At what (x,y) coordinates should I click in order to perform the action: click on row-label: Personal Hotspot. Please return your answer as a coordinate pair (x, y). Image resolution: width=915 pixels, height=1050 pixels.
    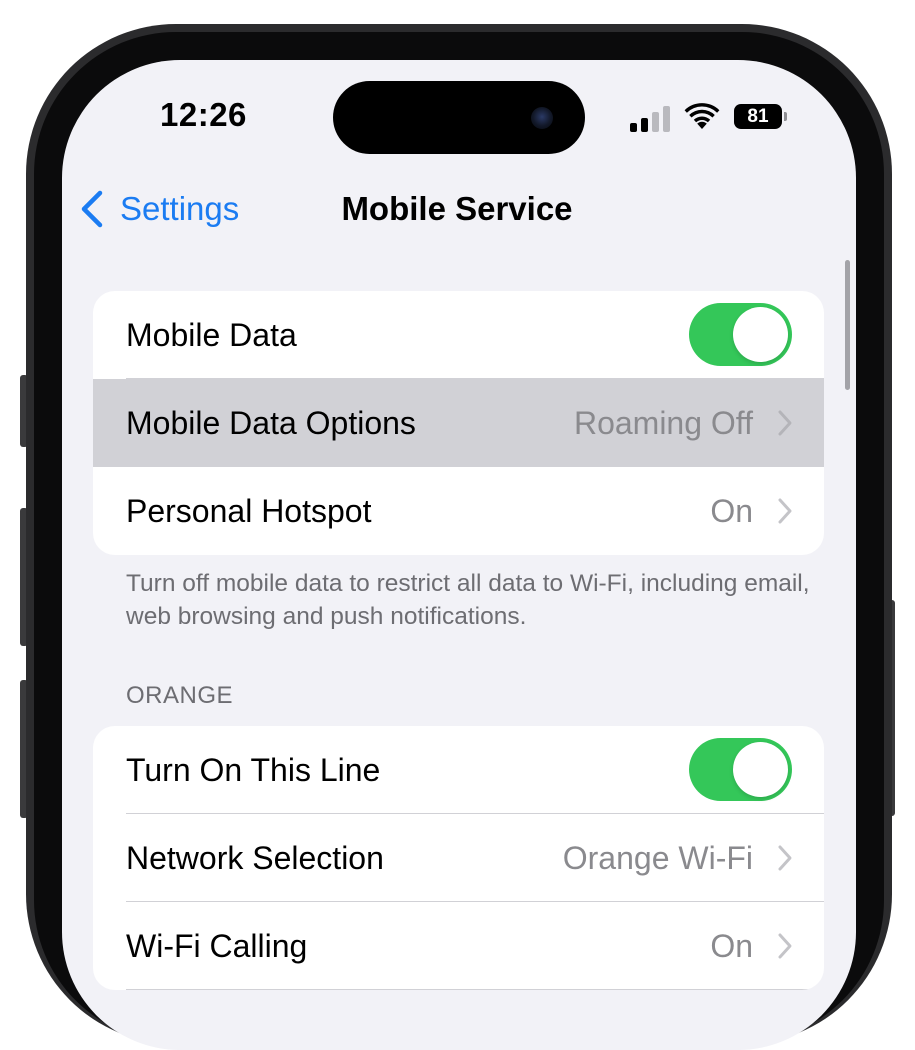
    Looking at the image, I should click on (249, 511).